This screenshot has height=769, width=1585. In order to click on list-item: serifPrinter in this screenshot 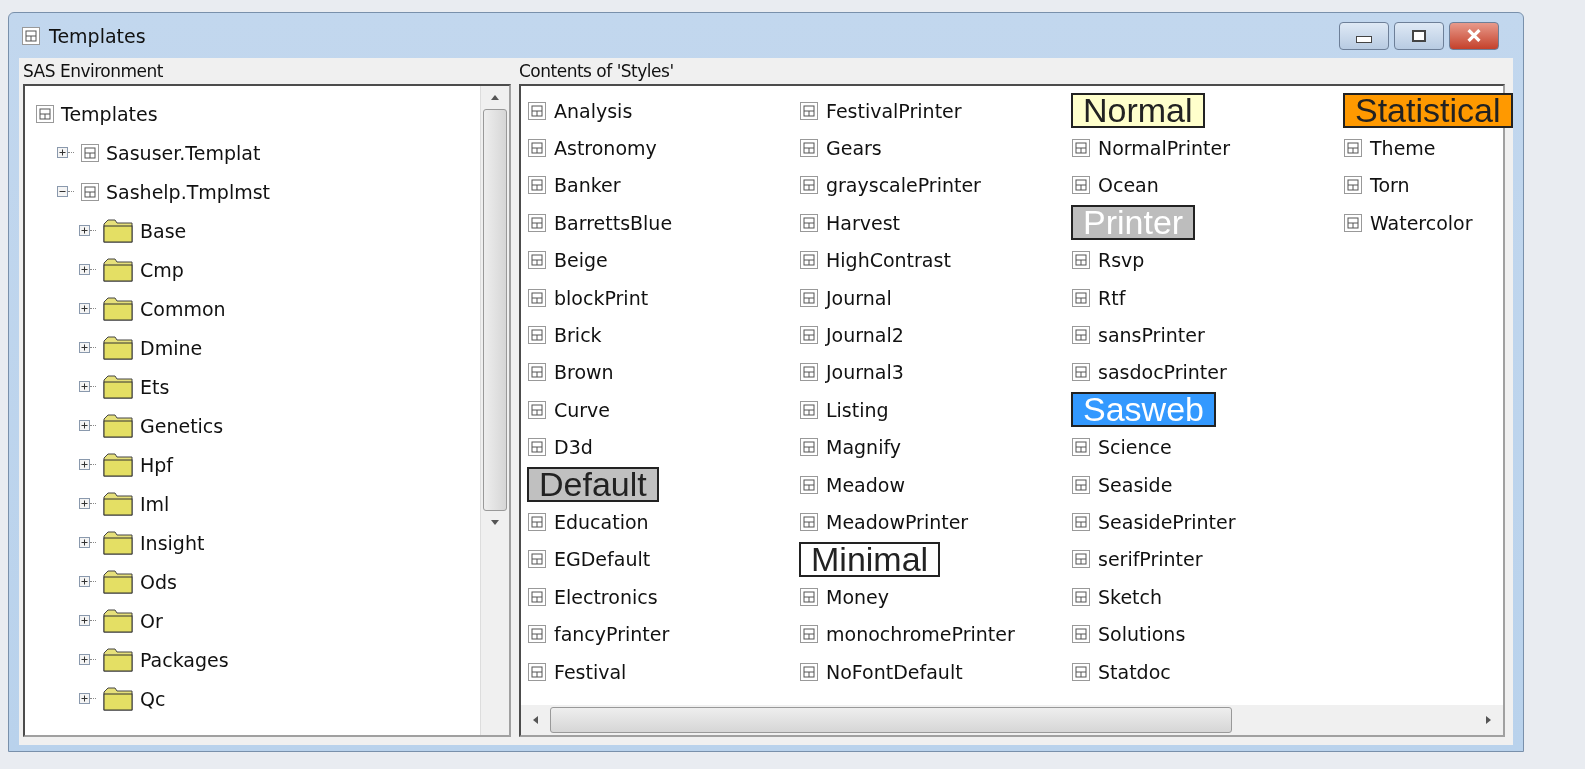, I will do `click(1150, 559)`.